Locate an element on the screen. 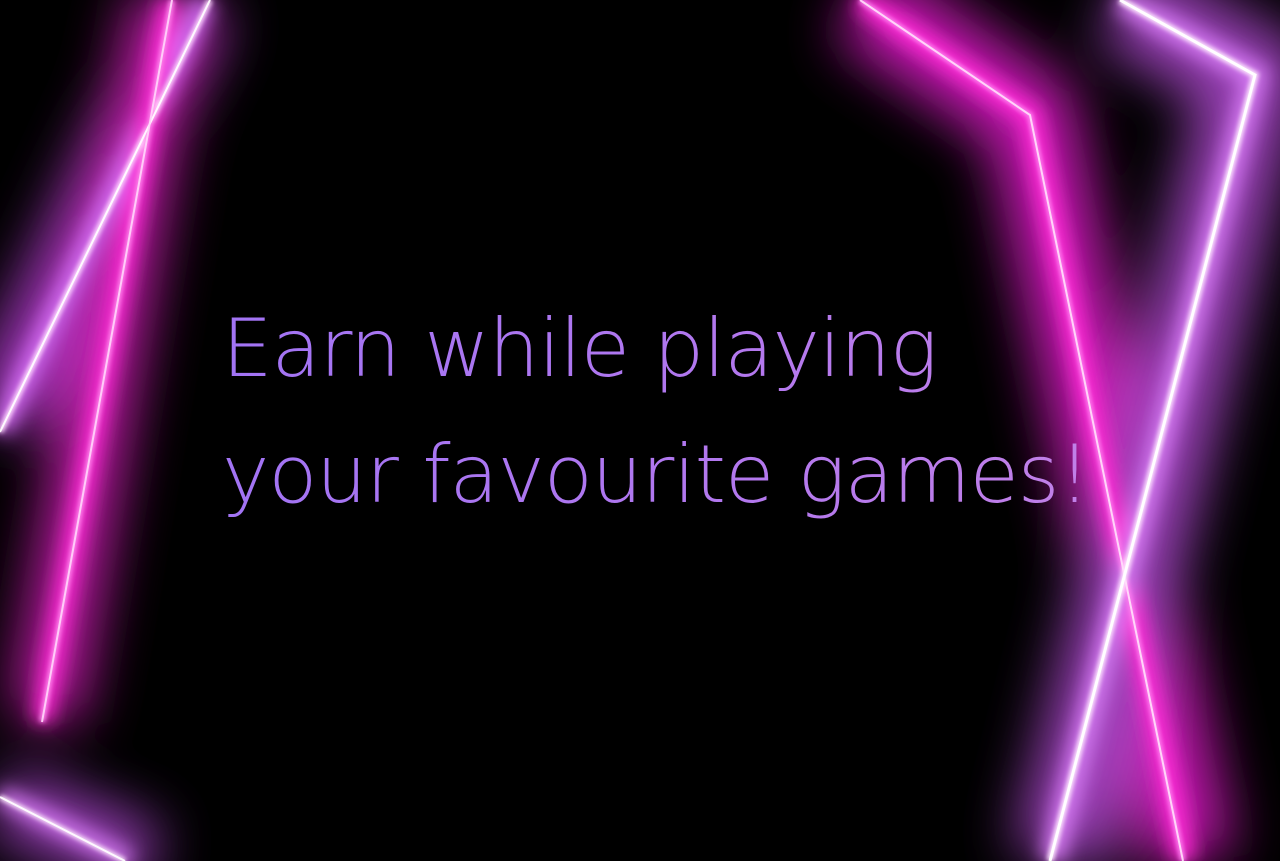 Image resolution: width=1280 pixels, height=861 pixels. headline-line-1: Earn while playing is located at coordinates (579, 348).